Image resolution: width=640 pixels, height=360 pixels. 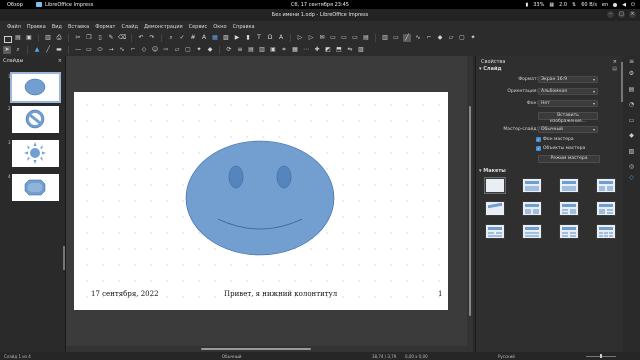 I want to click on select-icon: ➤, so click(x=7, y=50).